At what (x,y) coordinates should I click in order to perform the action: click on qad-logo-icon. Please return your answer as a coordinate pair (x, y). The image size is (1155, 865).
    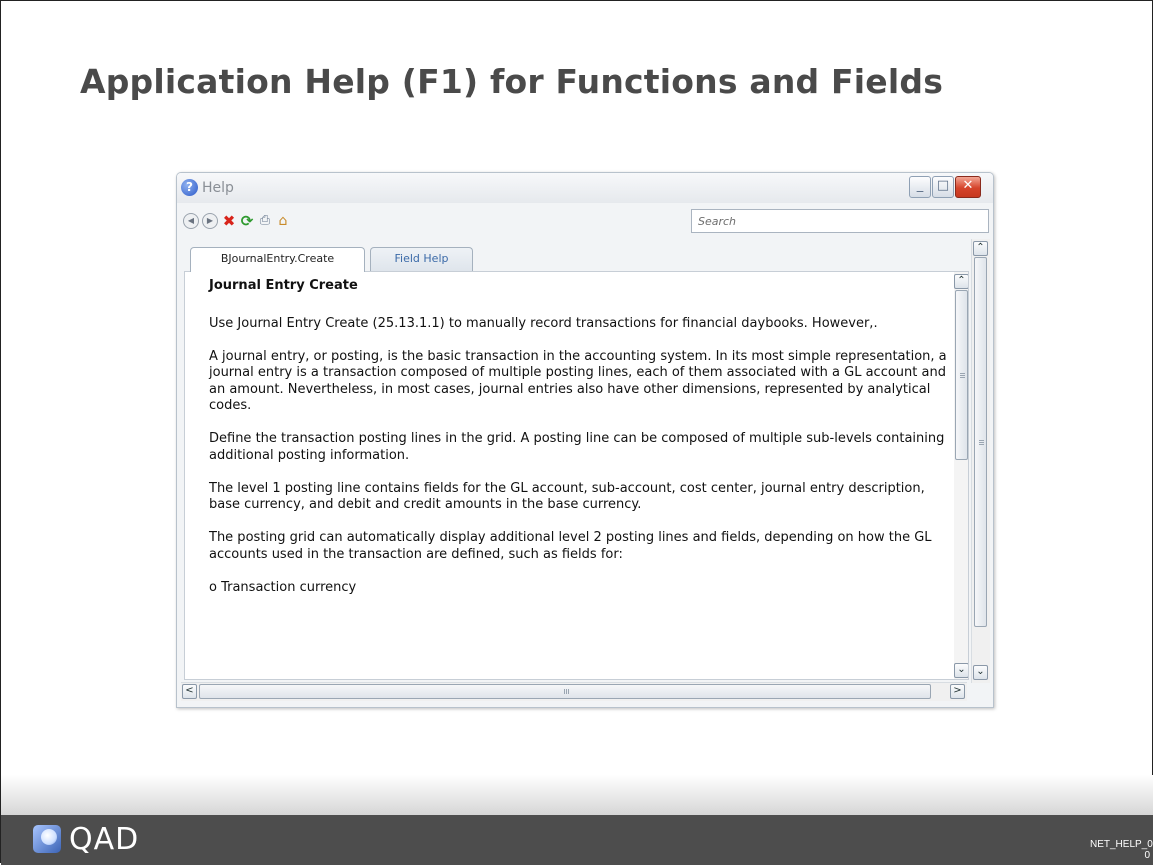
    Looking at the image, I should click on (47, 839).